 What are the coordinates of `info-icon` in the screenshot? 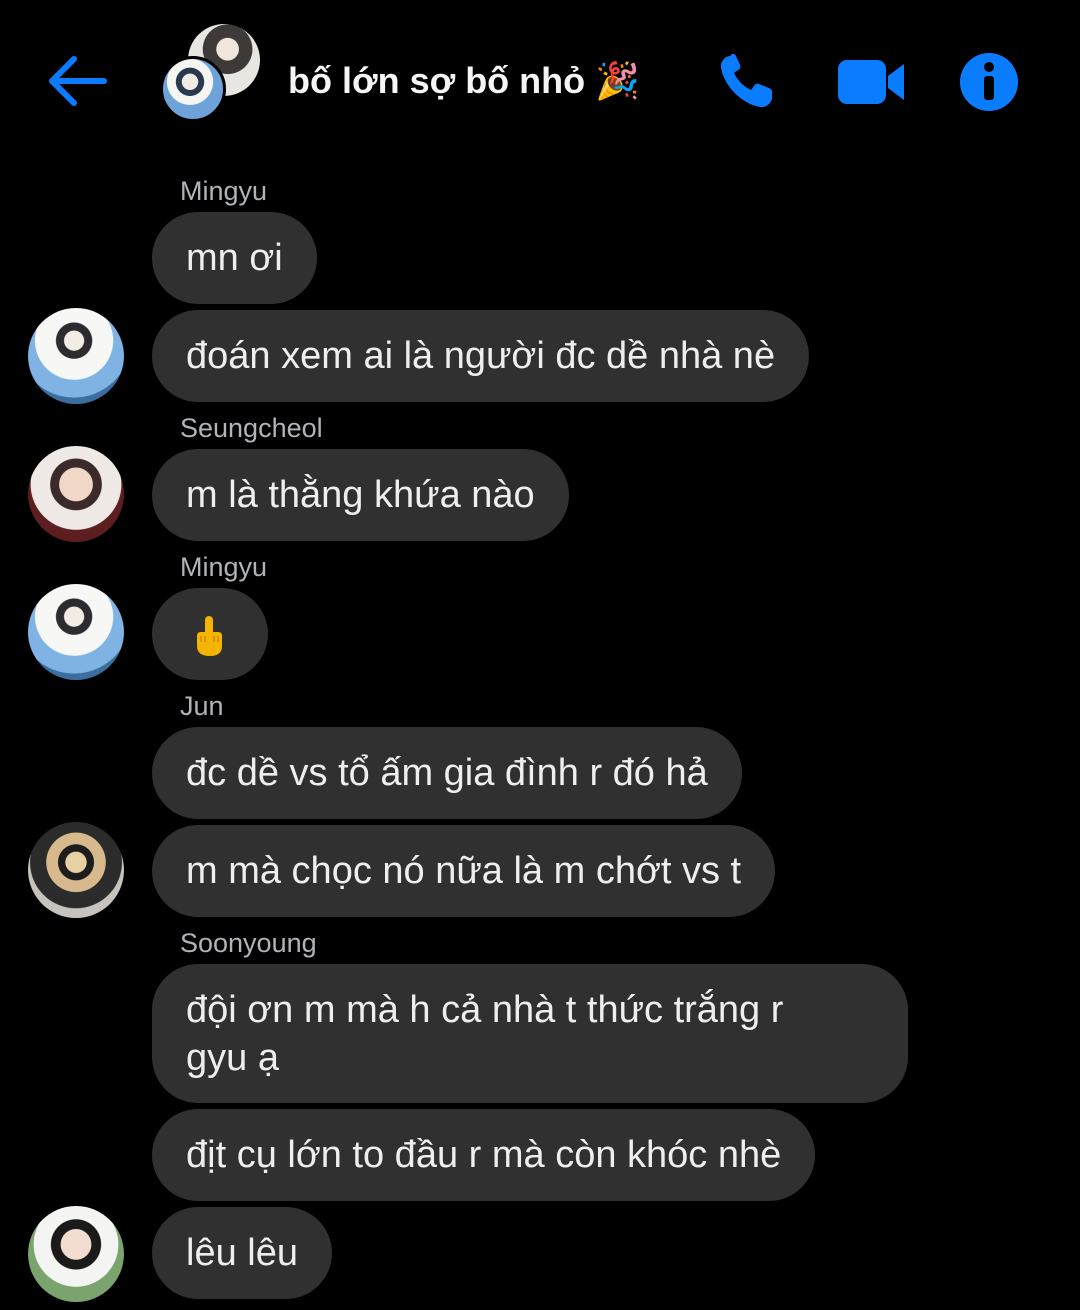 It's located at (989, 82).